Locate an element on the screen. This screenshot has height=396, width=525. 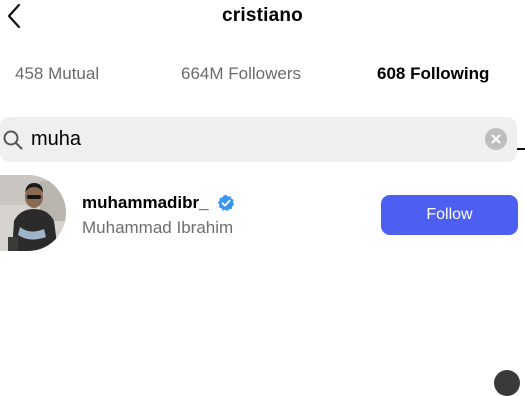
username-line: muhammadibr_ is located at coordinates (158, 205).